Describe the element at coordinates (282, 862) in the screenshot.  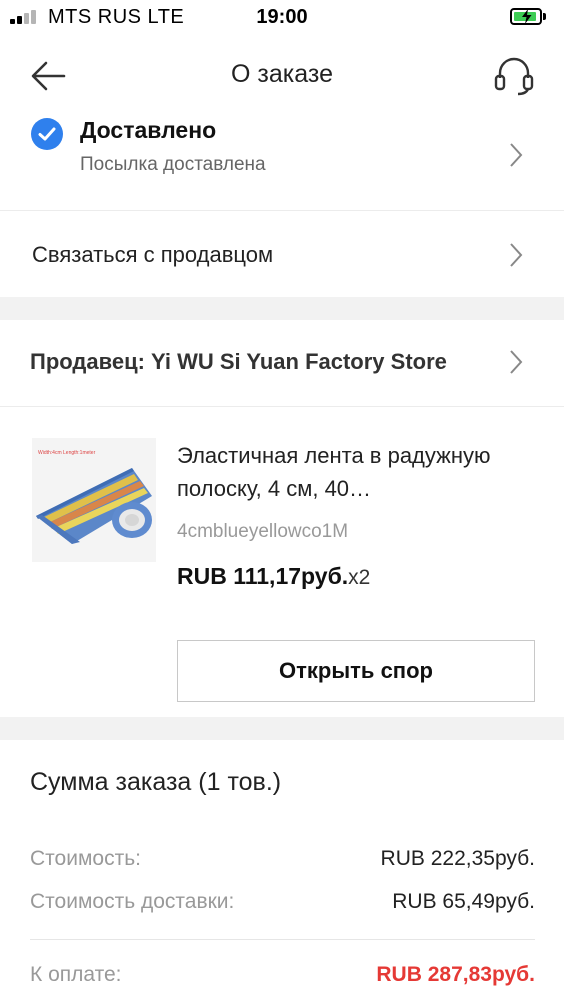
I see `summary-row-cost: Стоимость: RUB 222,35руб.` at that location.